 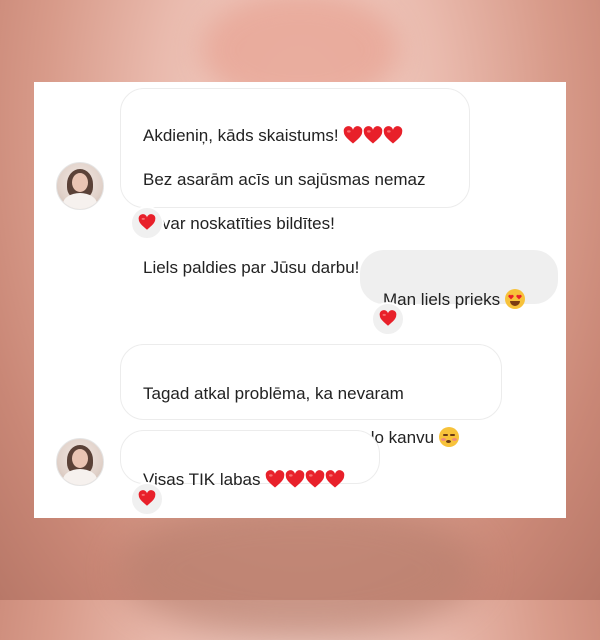 I want to click on message-line: nevar noskatīties bildītes!, so click(x=239, y=223).